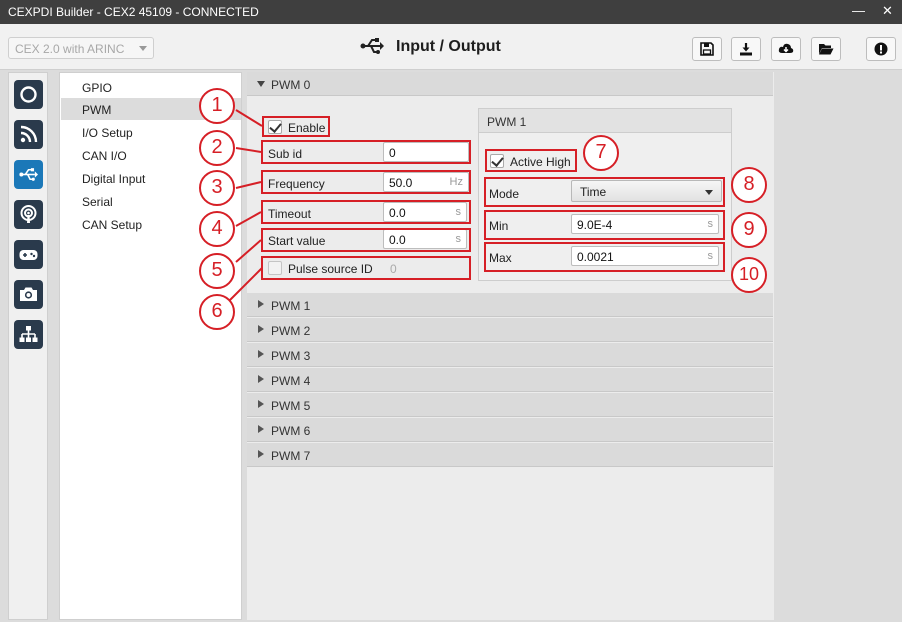 The height and width of the screenshot is (622, 902). What do you see at coordinates (246, 205) in the screenshot?
I see `annotation-leader-lines` at bounding box center [246, 205].